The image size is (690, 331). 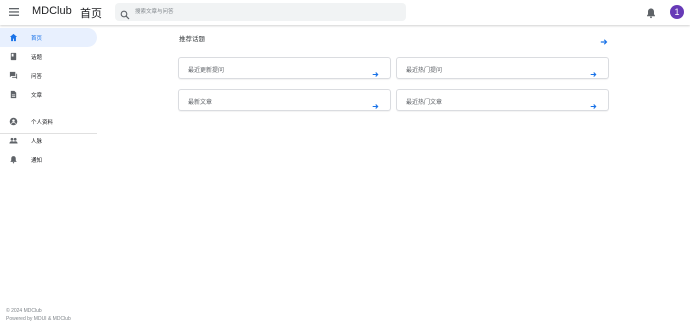 What do you see at coordinates (677, 12) in the screenshot?
I see `avatar: 1` at bounding box center [677, 12].